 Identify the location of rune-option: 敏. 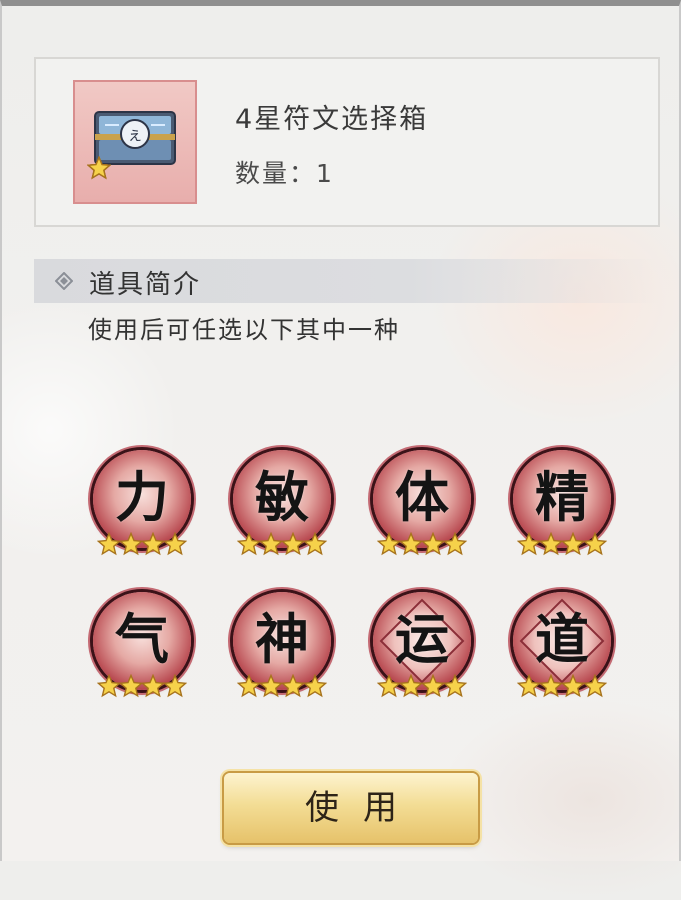
(282, 505).